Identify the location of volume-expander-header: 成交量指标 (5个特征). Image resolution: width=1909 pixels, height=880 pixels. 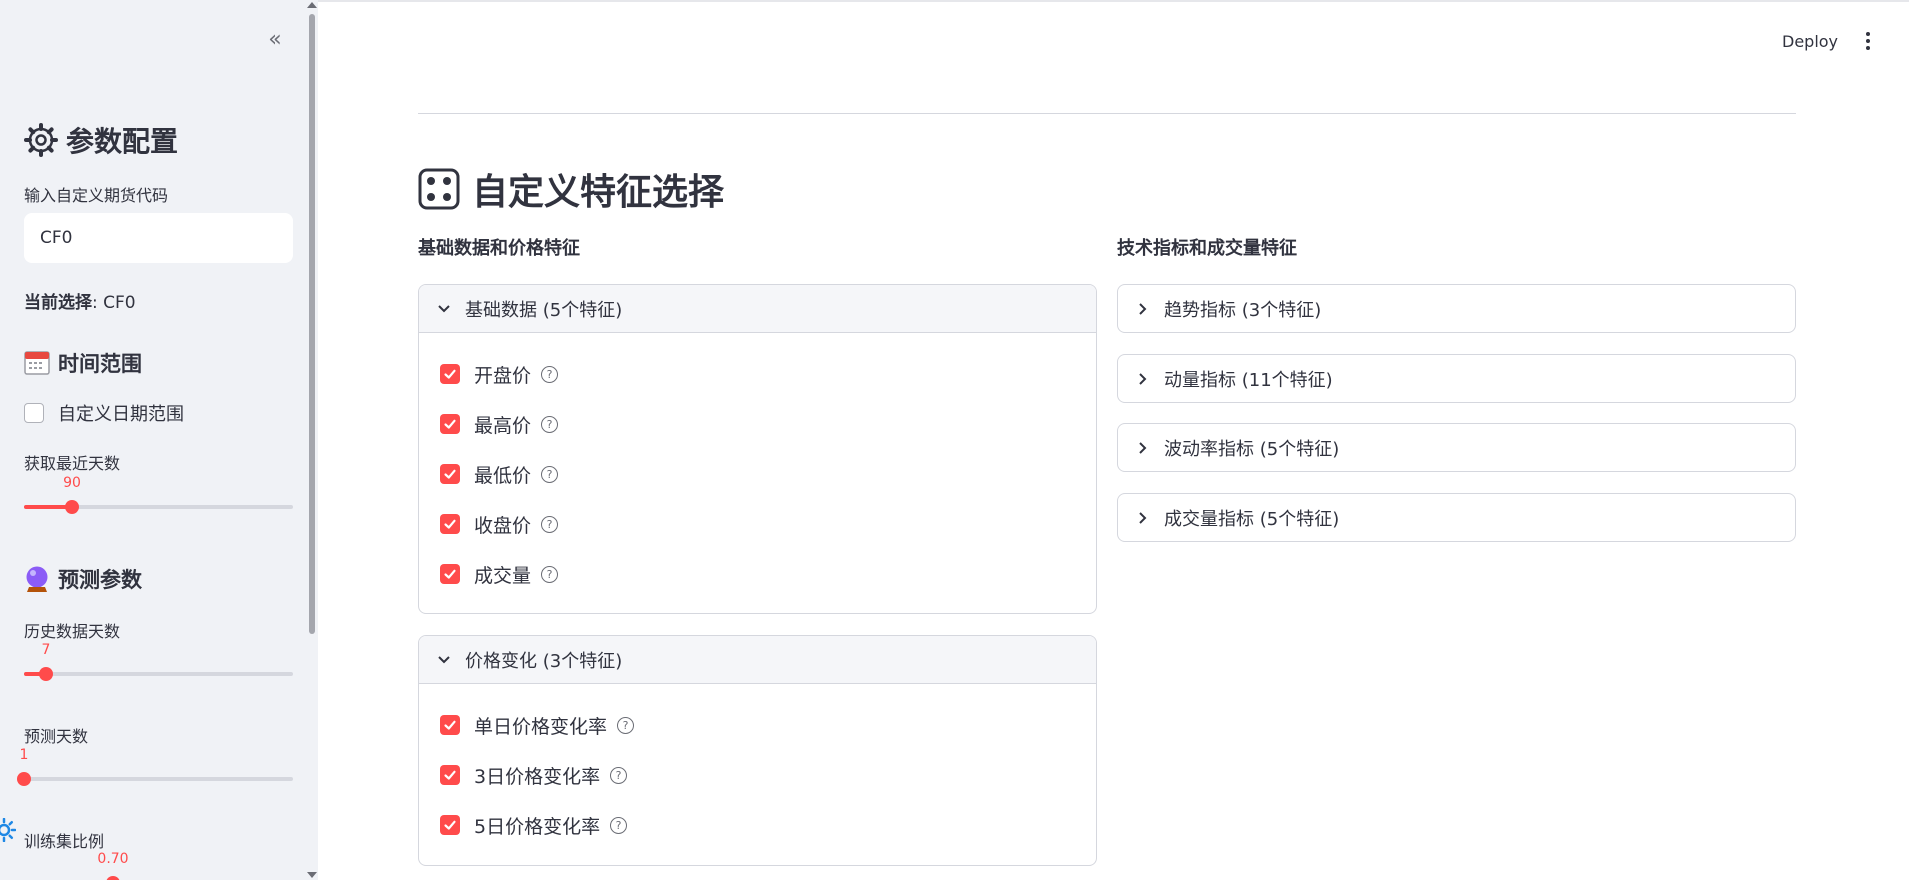
(1456, 517).